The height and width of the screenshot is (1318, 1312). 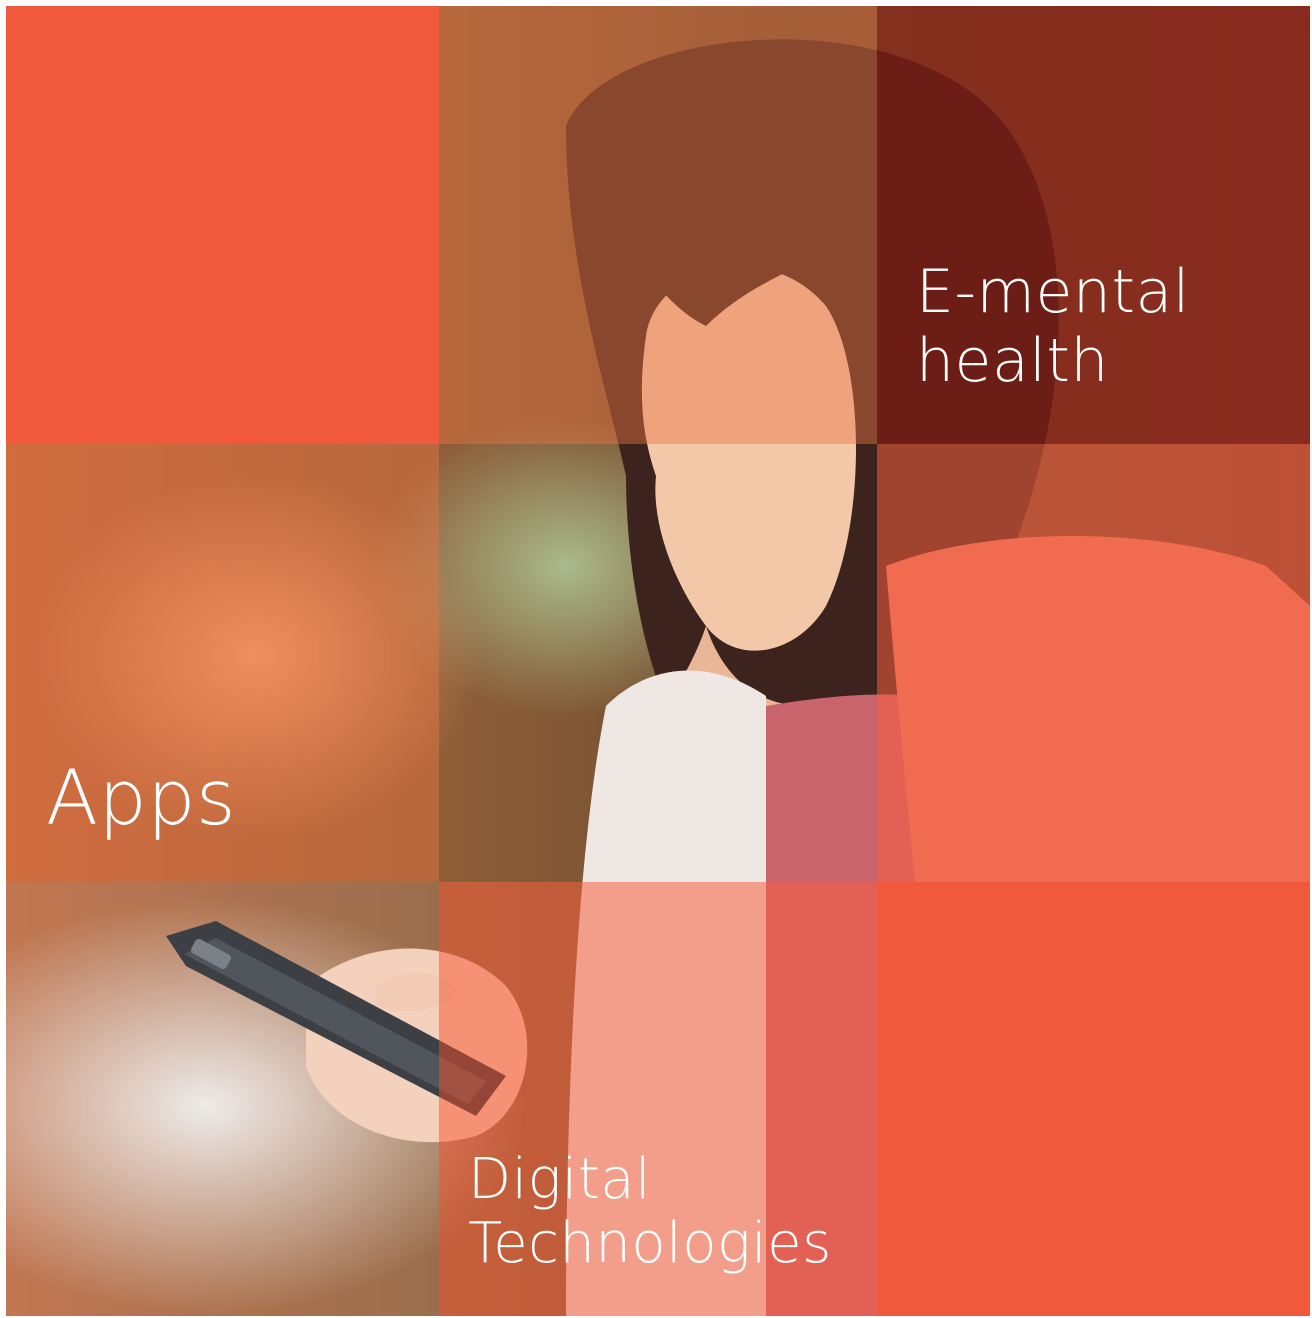 I want to click on digital-technologies-label: Digital Technologies, so click(x=650, y=1212).